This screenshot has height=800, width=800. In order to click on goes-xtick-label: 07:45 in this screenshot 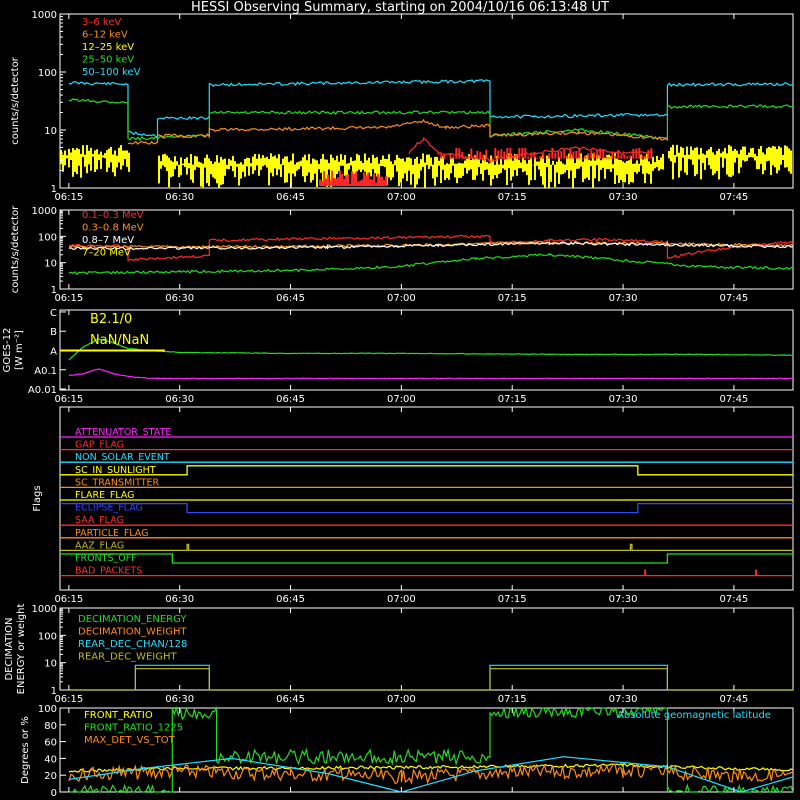, I will do `click(733, 399)`.